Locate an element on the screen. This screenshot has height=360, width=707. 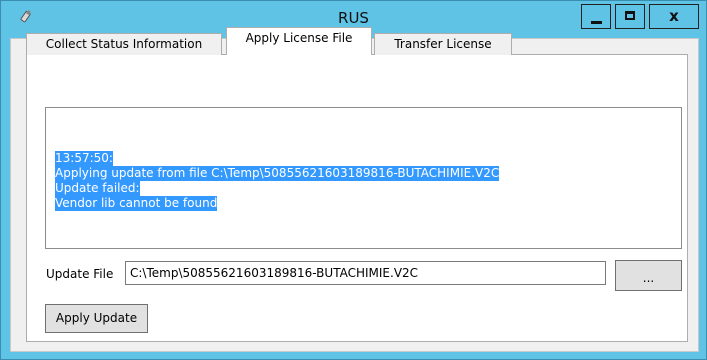
minimize-button is located at coordinates (596, 16).